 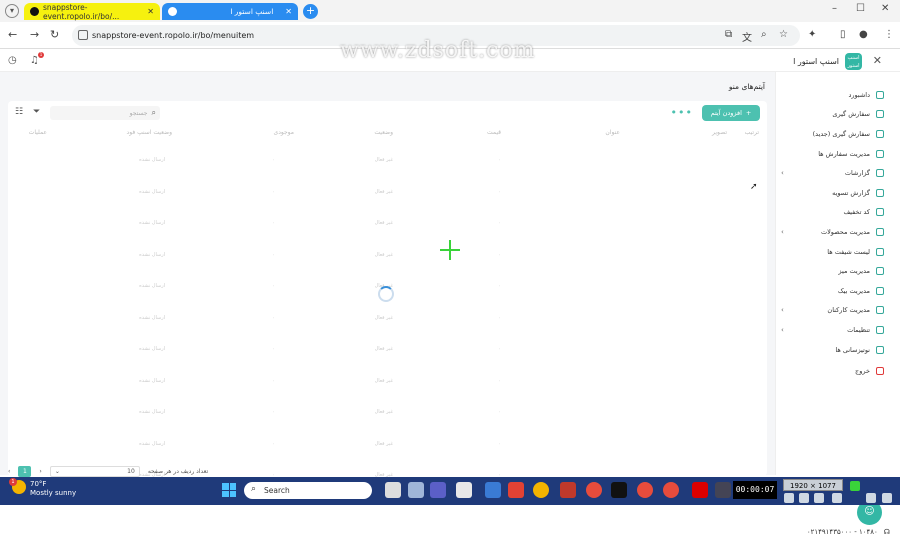 What do you see at coordinates (94, 471) in the screenshot?
I see `rows-per-page-select: ⌄ 10` at bounding box center [94, 471].